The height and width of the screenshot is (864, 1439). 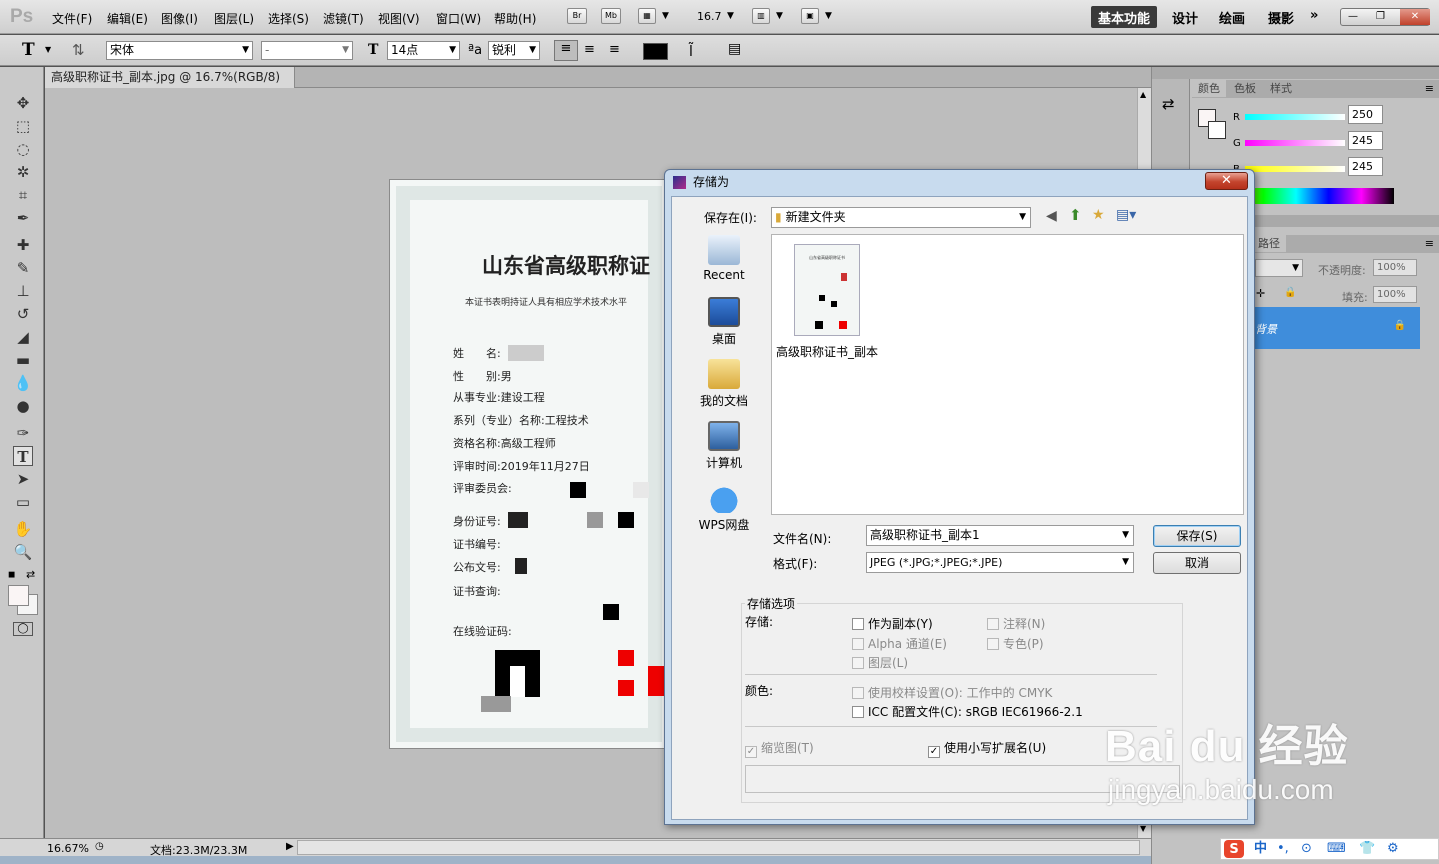 What do you see at coordinates (734, 49) in the screenshot?
I see `character-panel-icon: ▤` at bounding box center [734, 49].